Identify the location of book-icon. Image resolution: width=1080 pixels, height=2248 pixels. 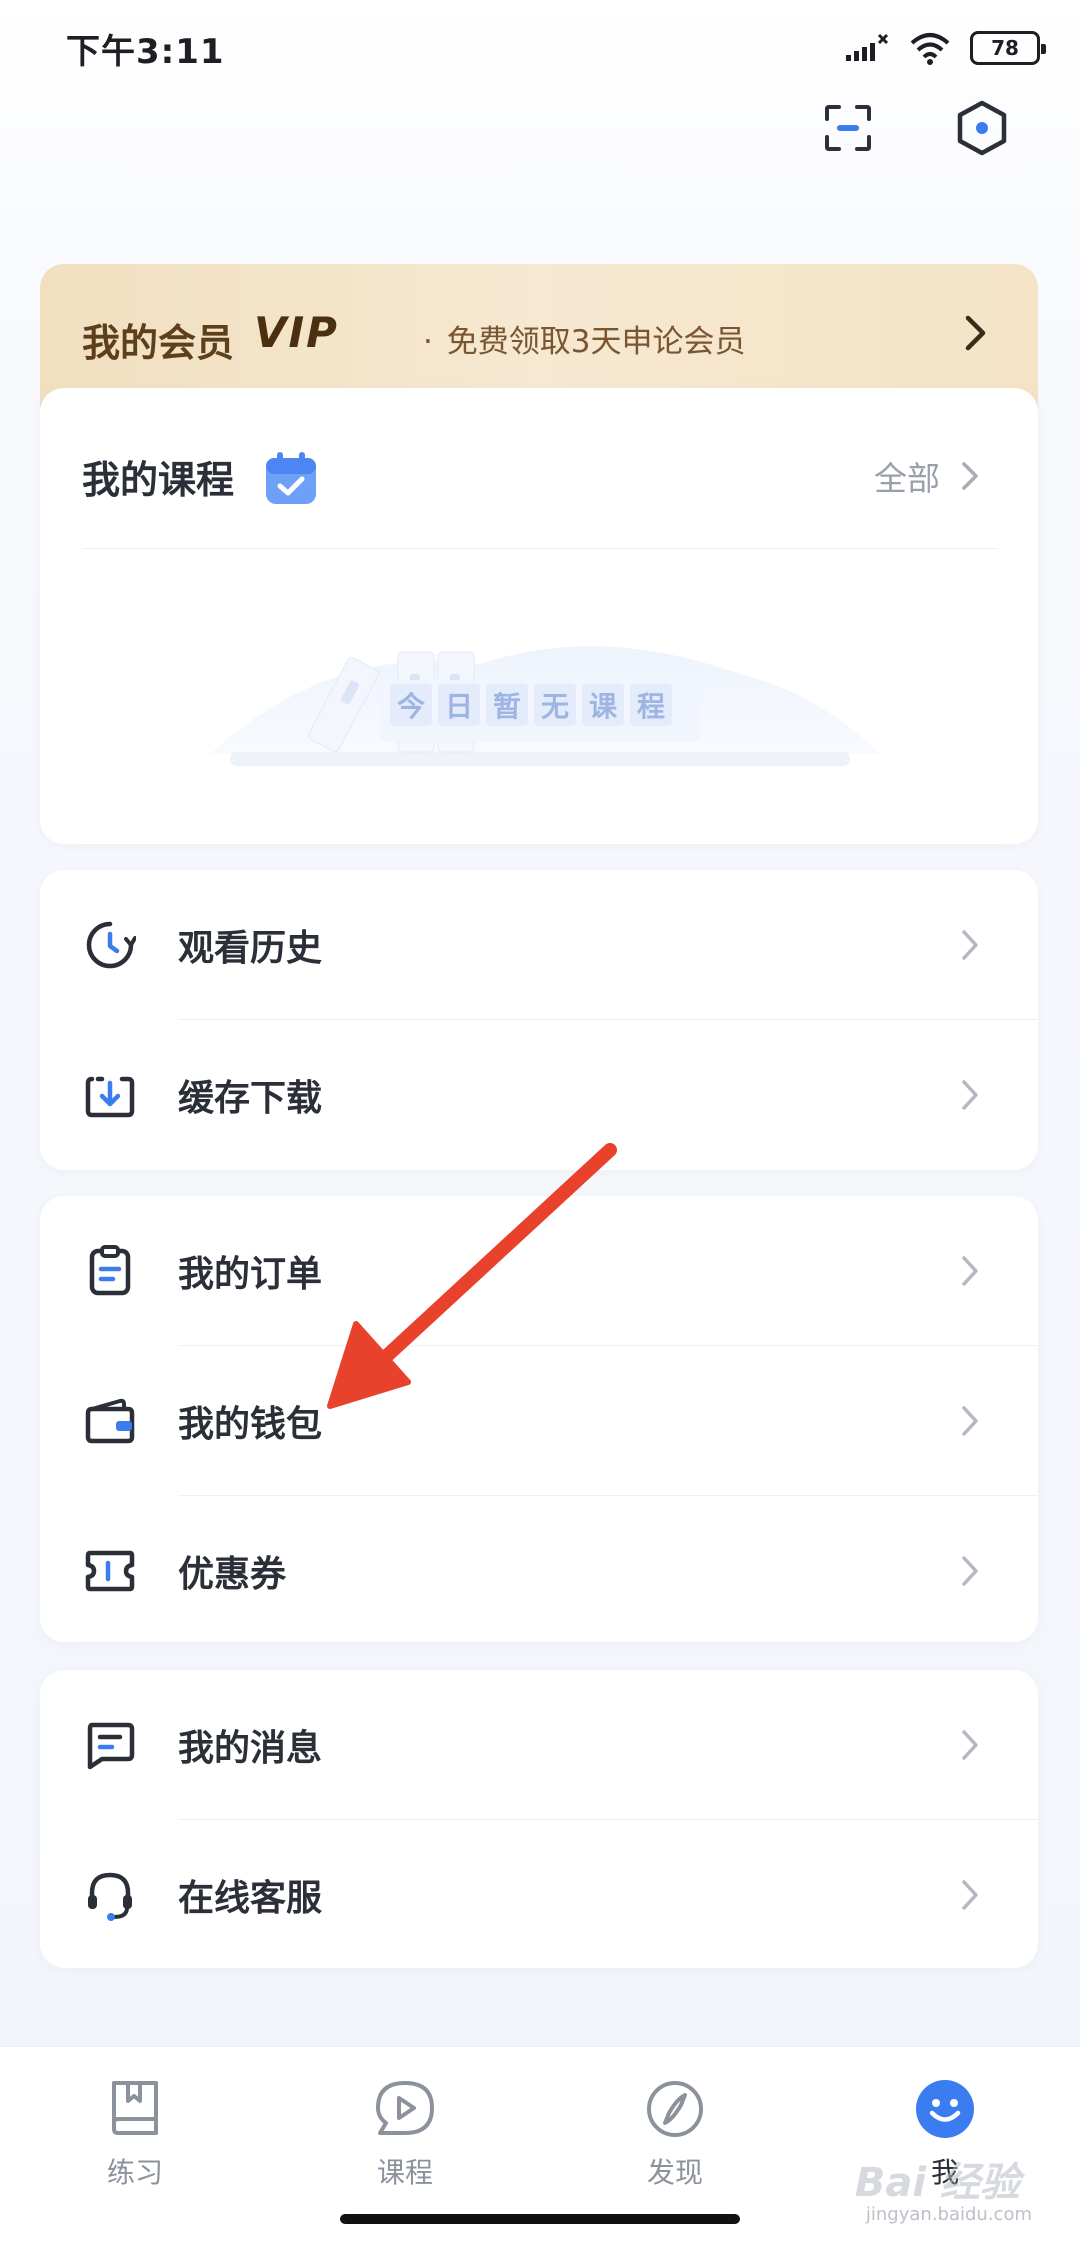
(135, 2109).